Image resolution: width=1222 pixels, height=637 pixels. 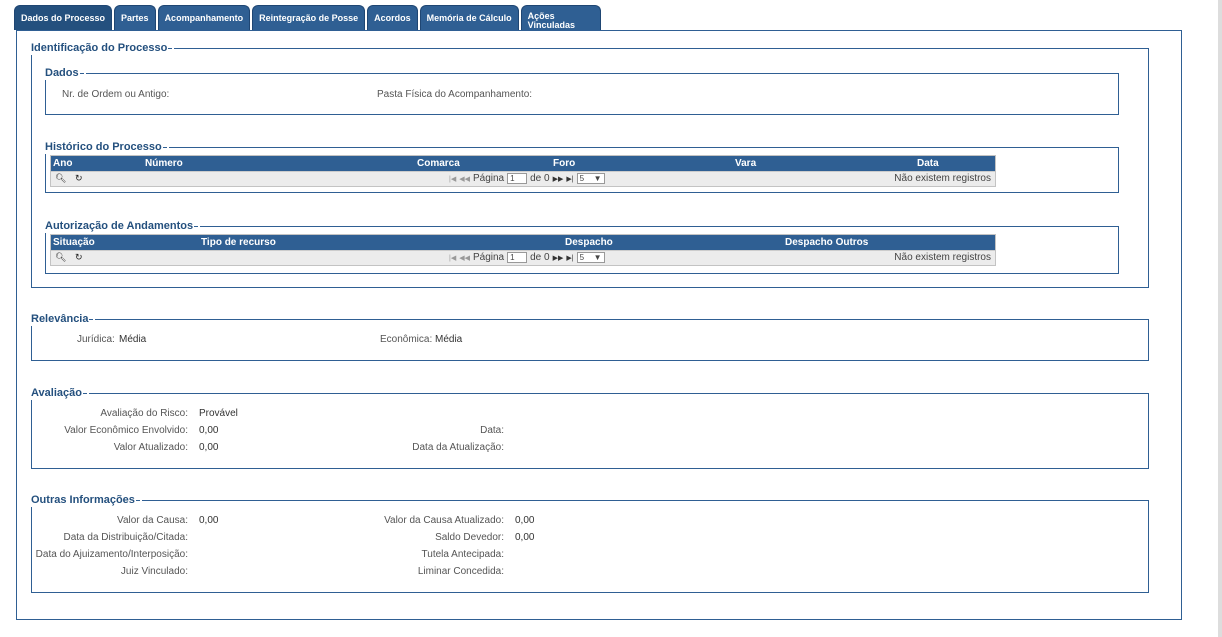 What do you see at coordinates (111, 554) in the screenshot?
I see `data-ajuizamento-label: Data do Ajuizamento/Interposição:` at bounding box center [111, 554].